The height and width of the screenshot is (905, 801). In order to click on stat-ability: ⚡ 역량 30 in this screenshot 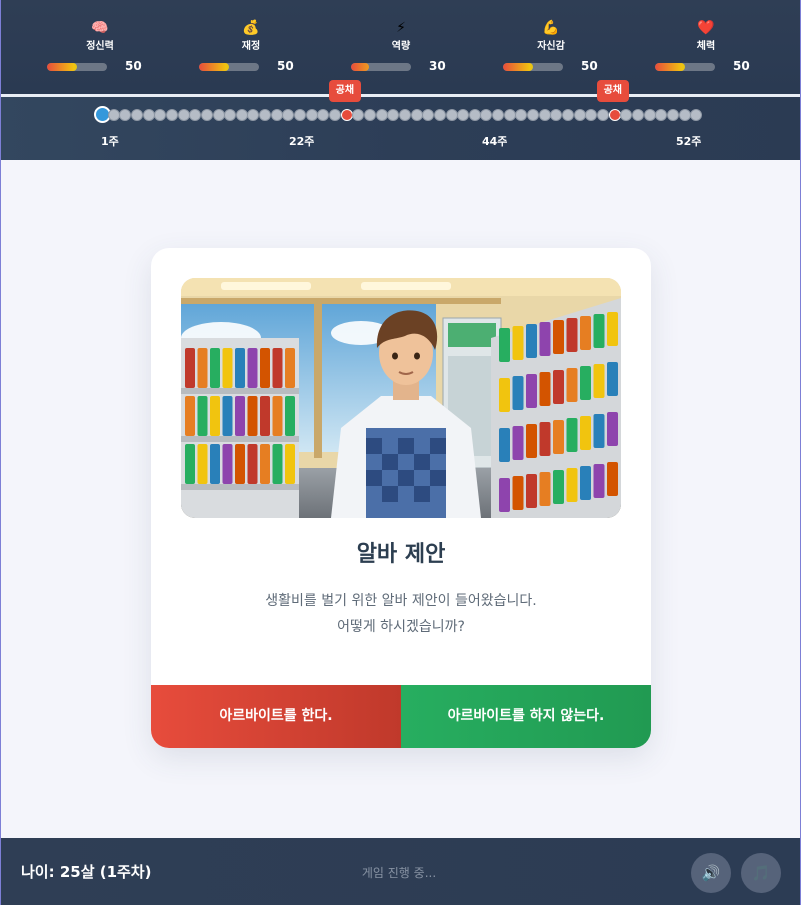, I will do `click(411, 50)`.